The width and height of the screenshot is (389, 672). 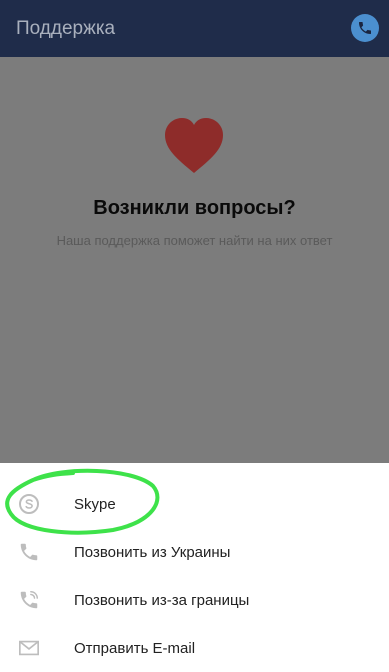 I want to click on call-button, so click(x=365, y=28).